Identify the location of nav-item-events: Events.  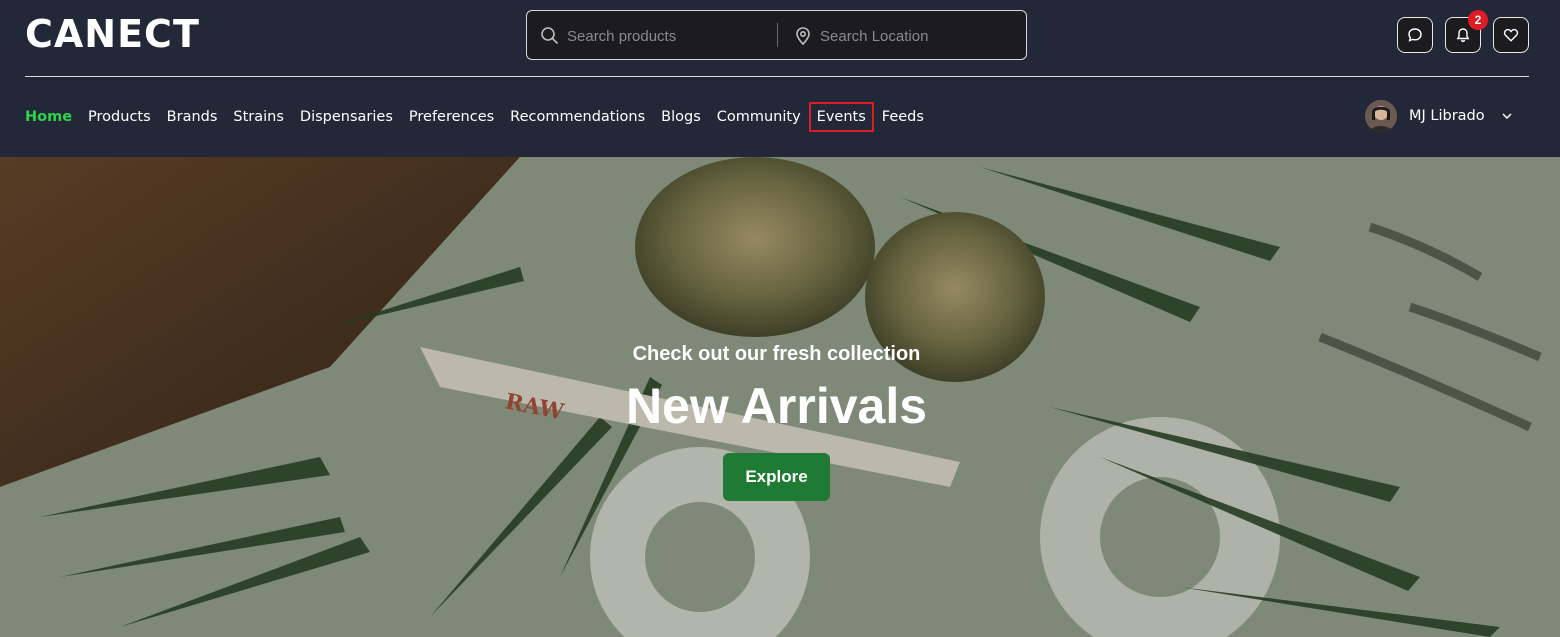
(841, 117).